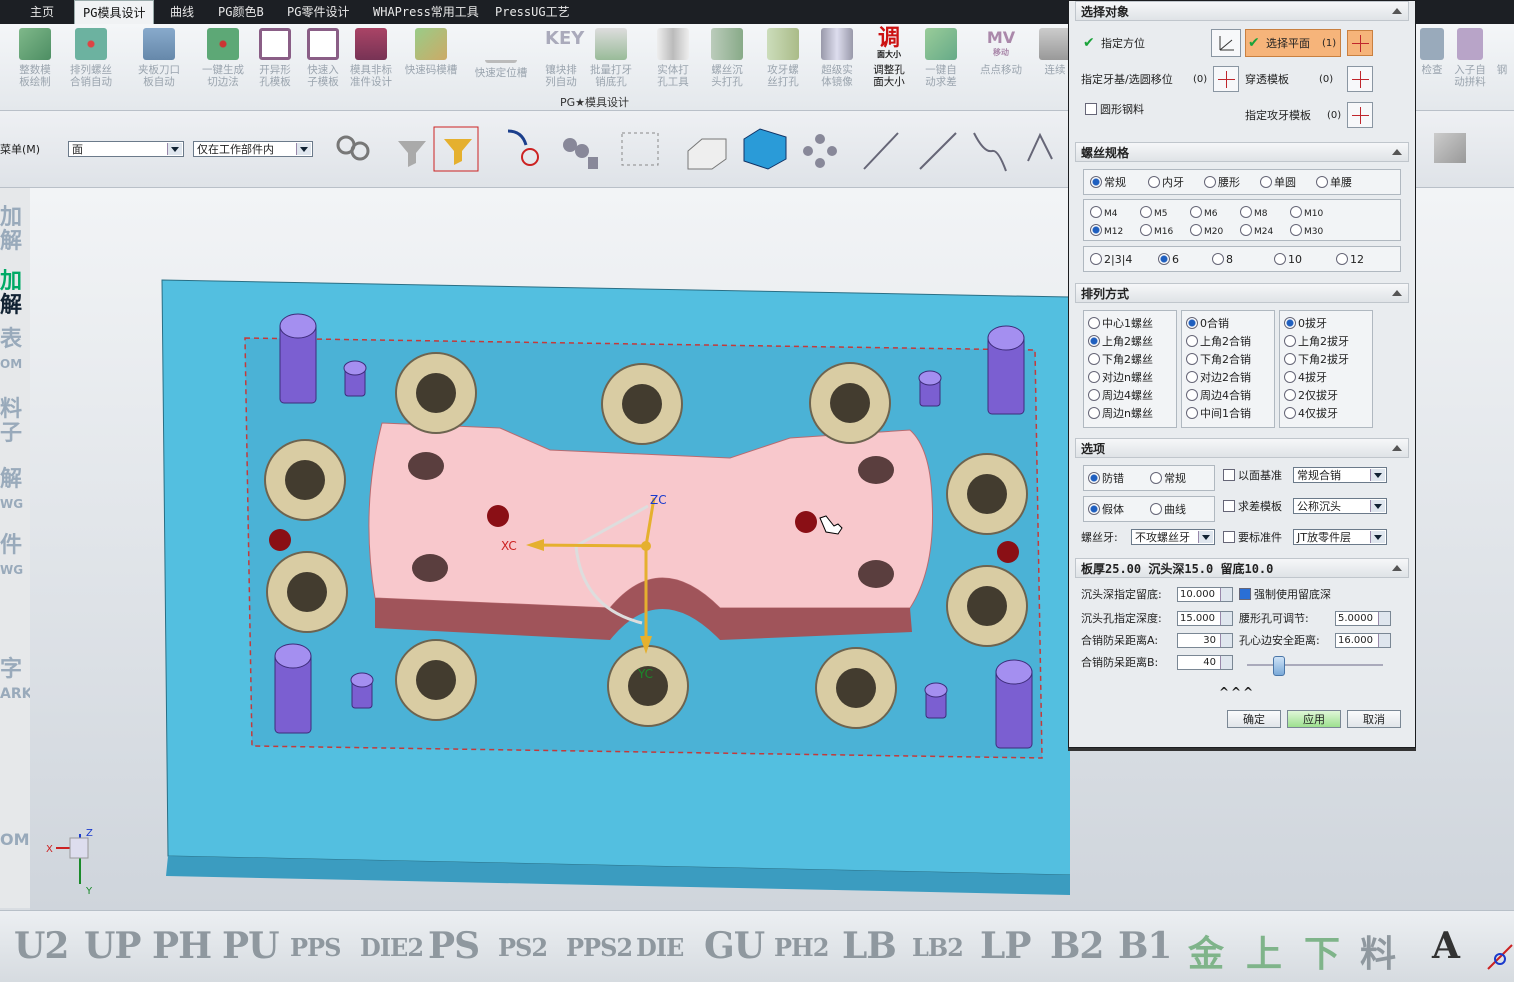  I want to click on expand-more-icon: ^^^, so click(1237, 692).